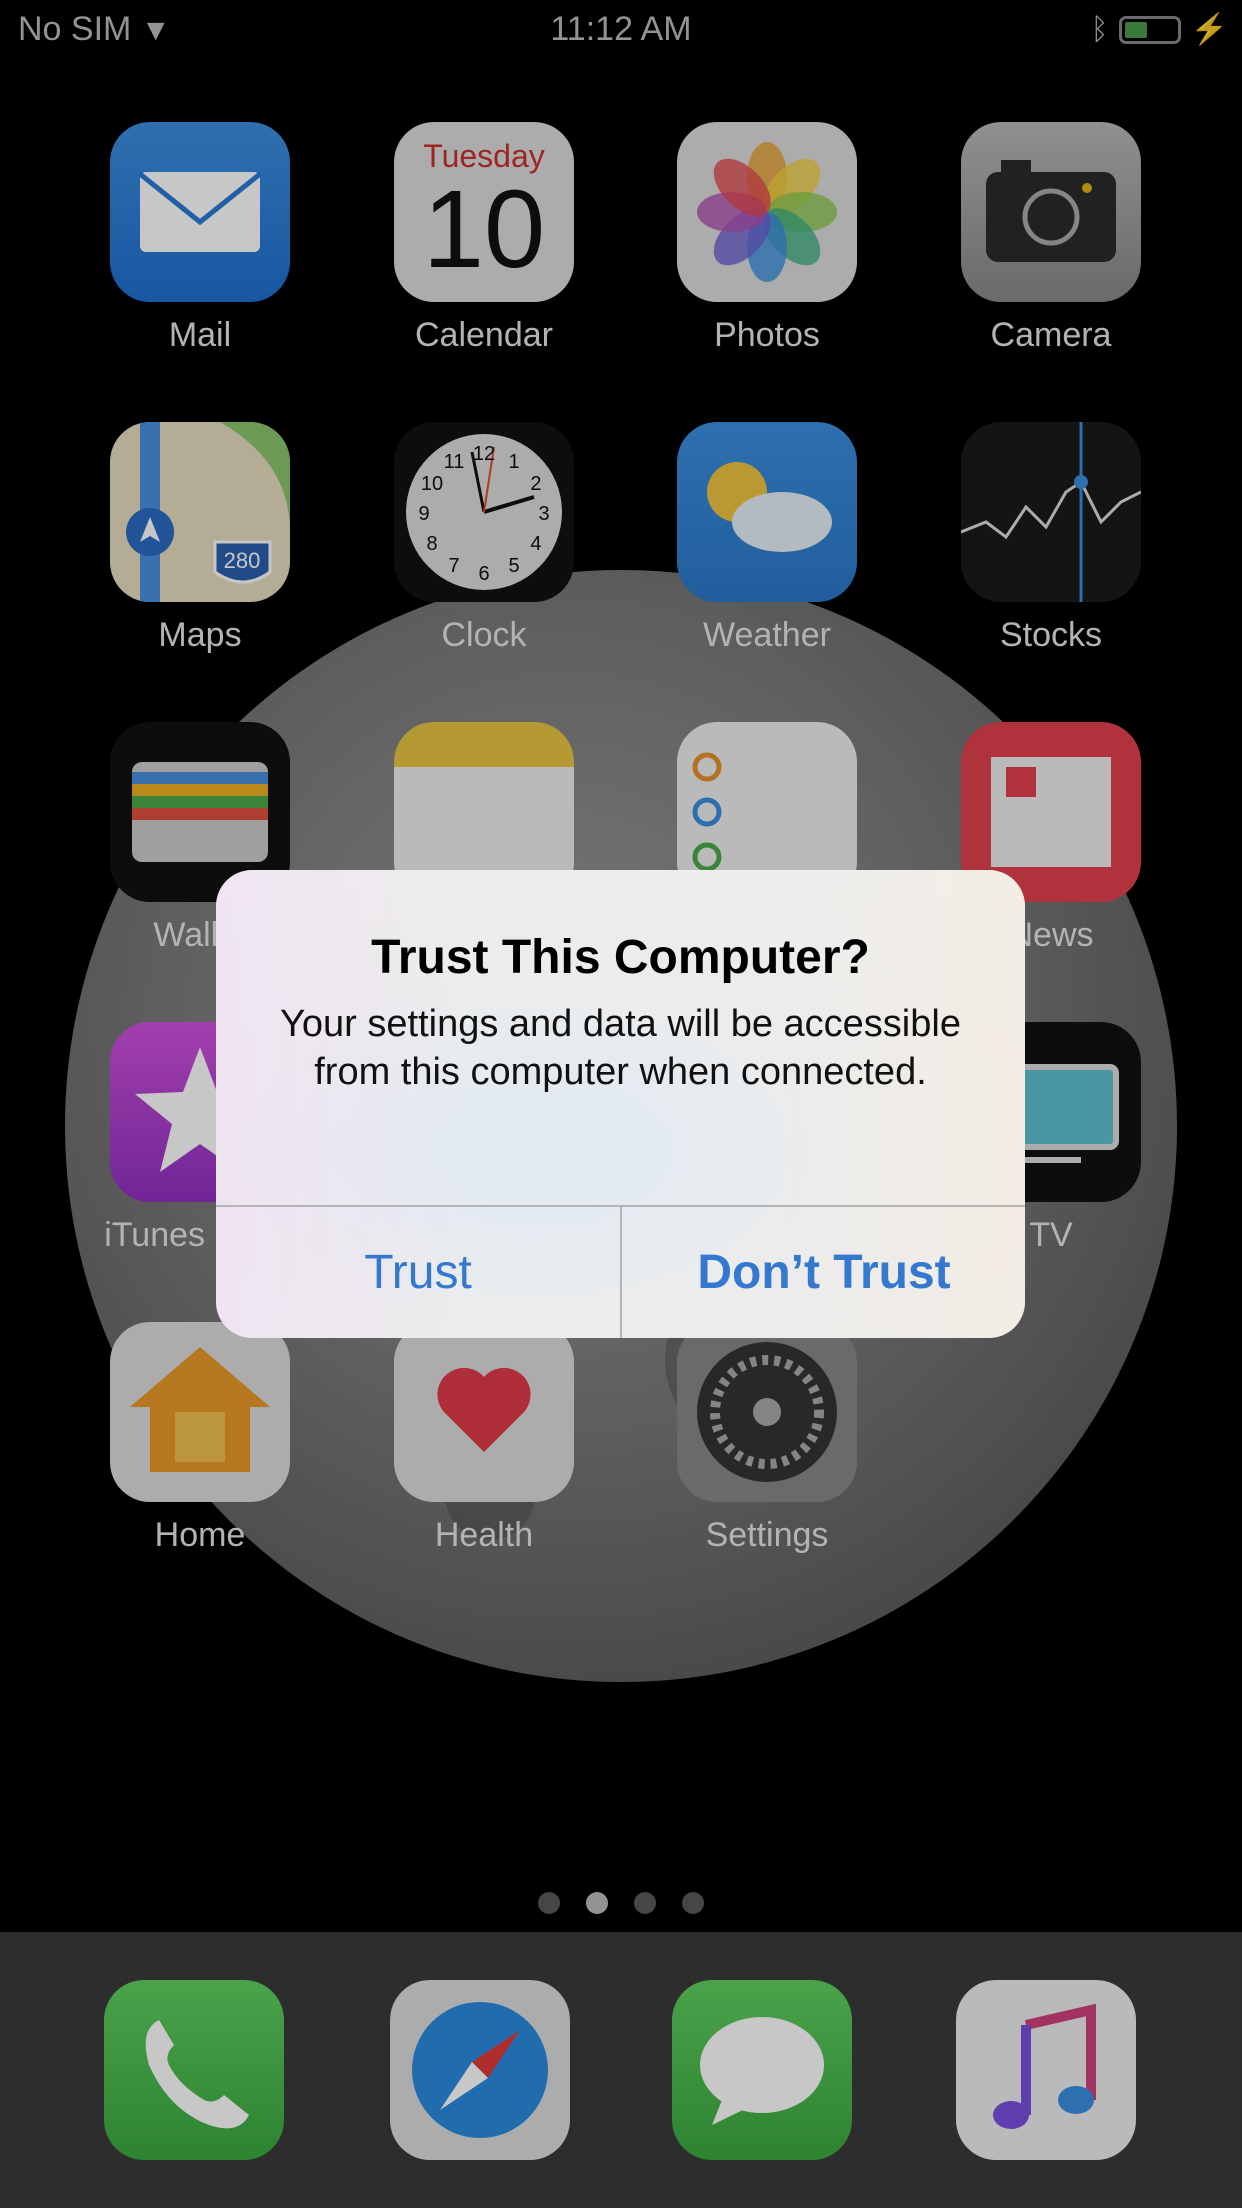 The image size is (1242, 2208). I want to click on app-mail: Mail, so click(200, 238).